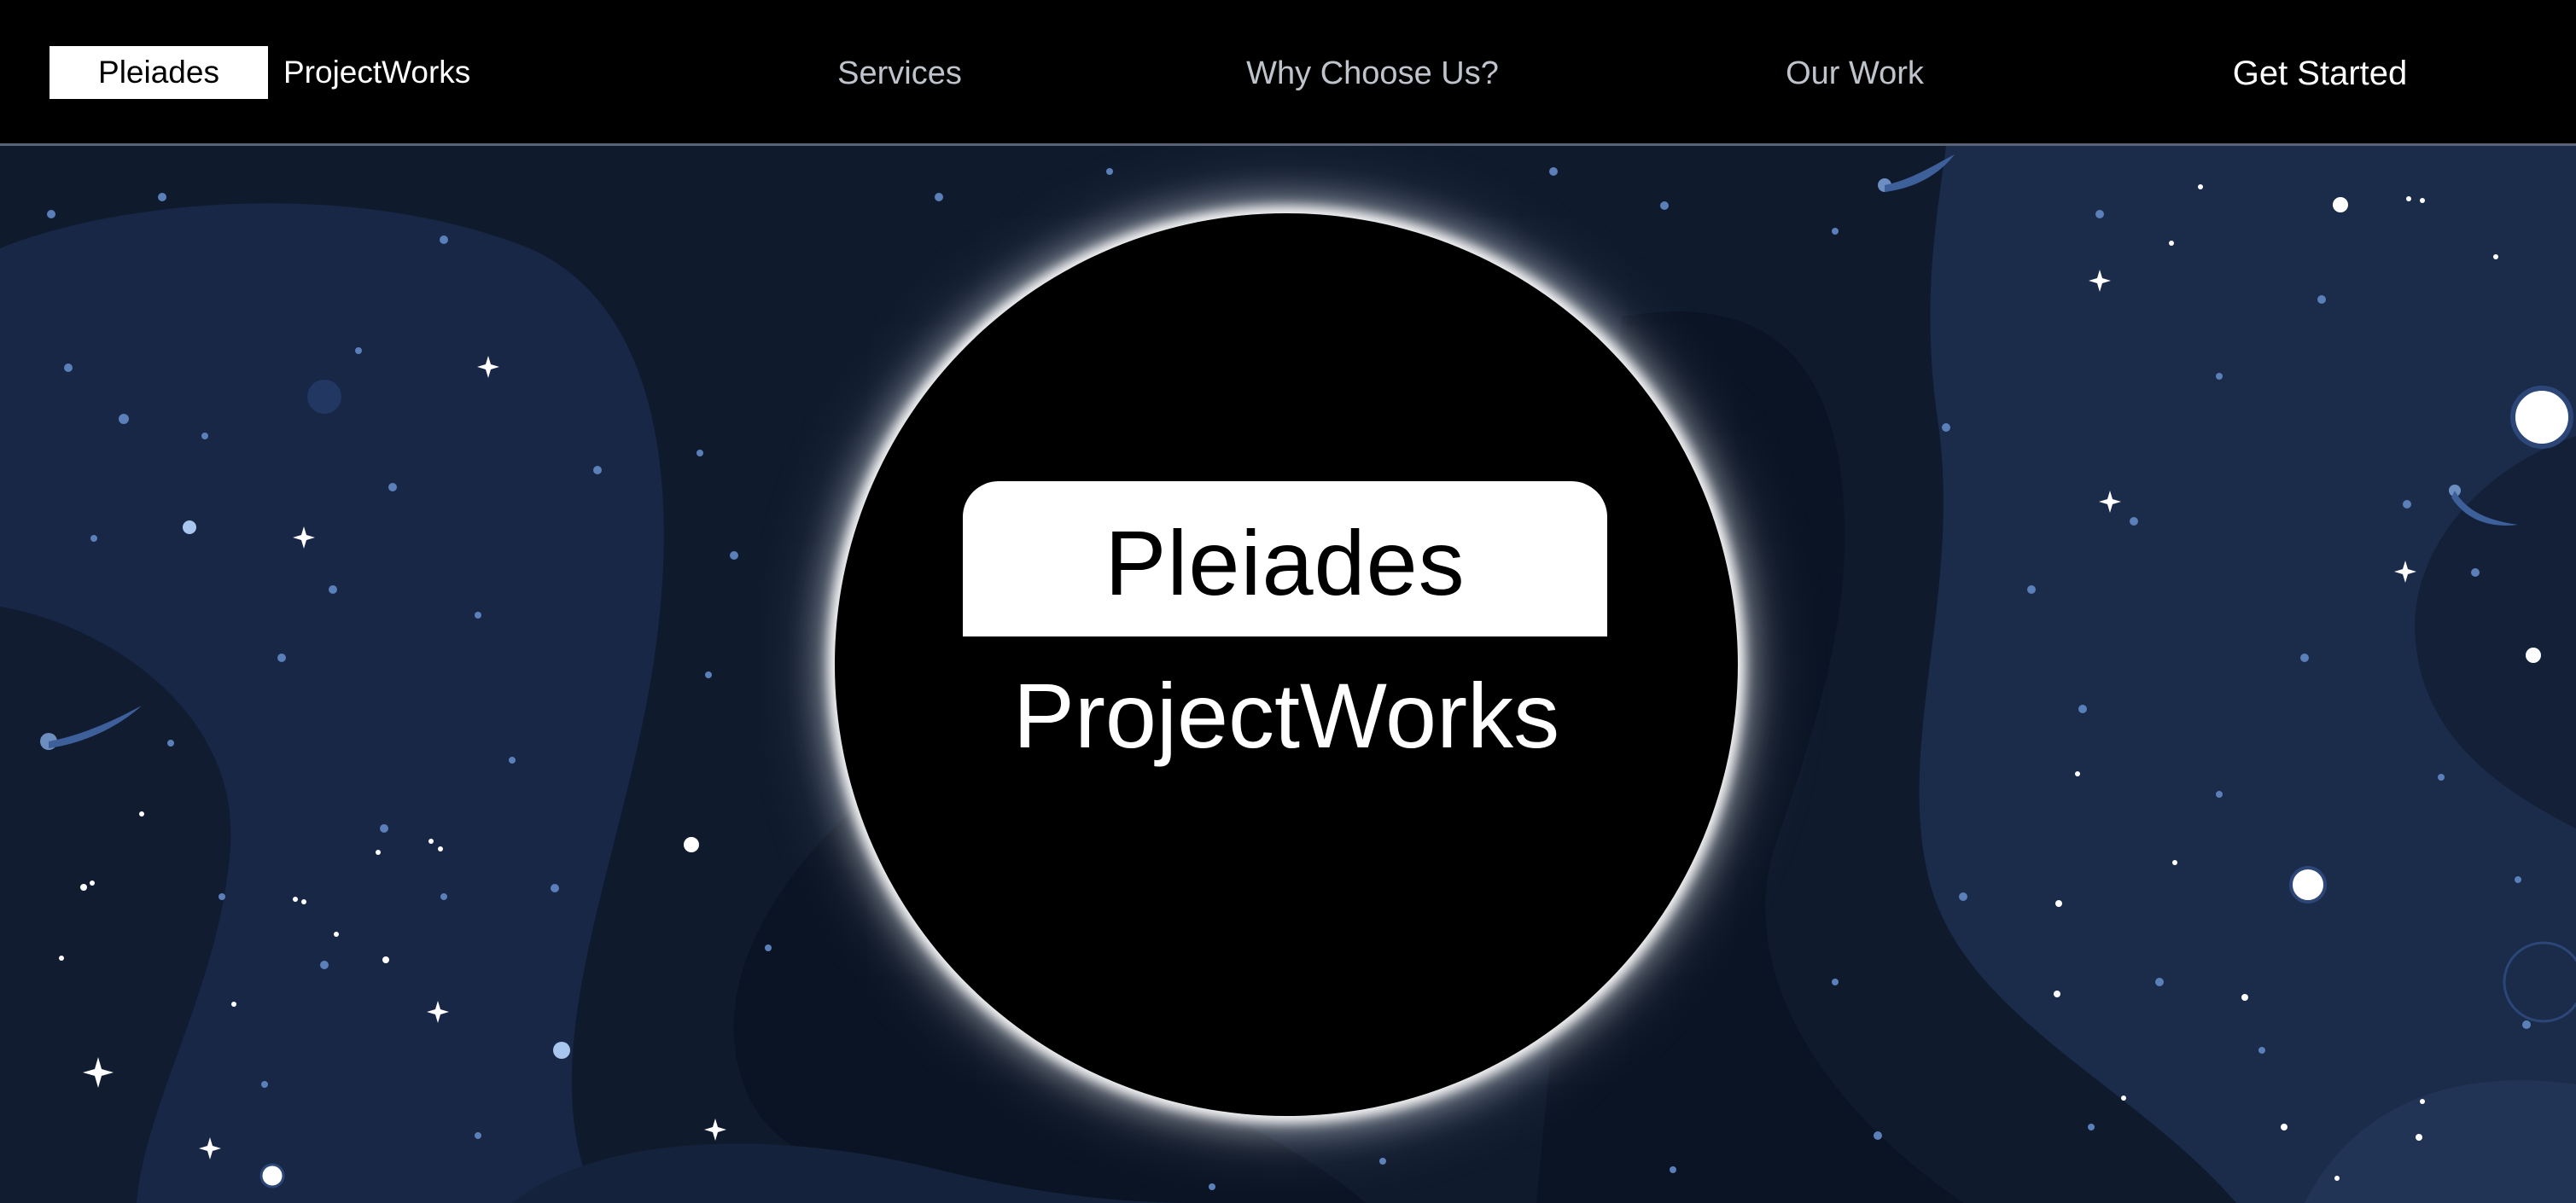  I want to click on brand-logo-box: Pleiades, so click(159, 72).